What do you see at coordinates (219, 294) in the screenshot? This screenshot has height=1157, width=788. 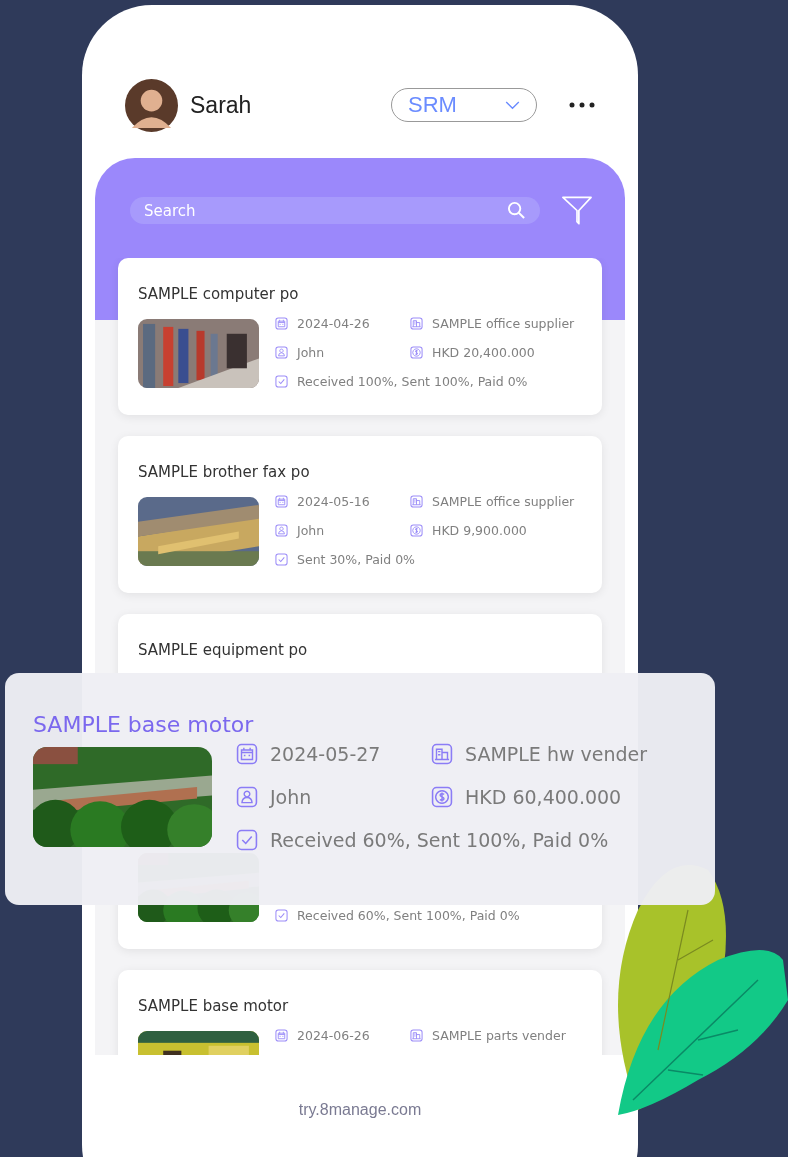 I see `order-title: SAMPLE computer po` at bounding box center [219, 294].